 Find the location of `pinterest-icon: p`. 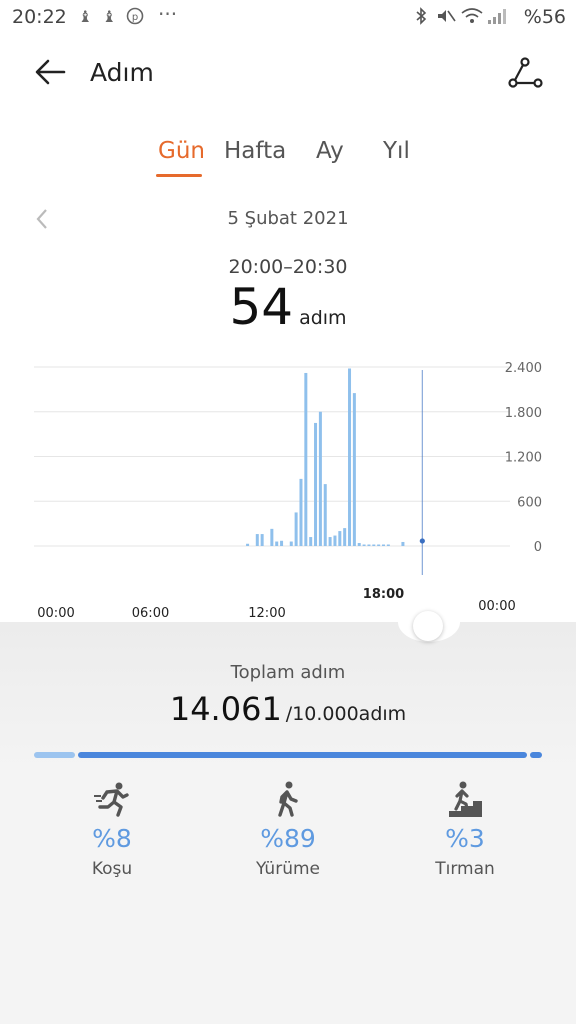

pinterest-icon: p is located at coordinates (135, 18).